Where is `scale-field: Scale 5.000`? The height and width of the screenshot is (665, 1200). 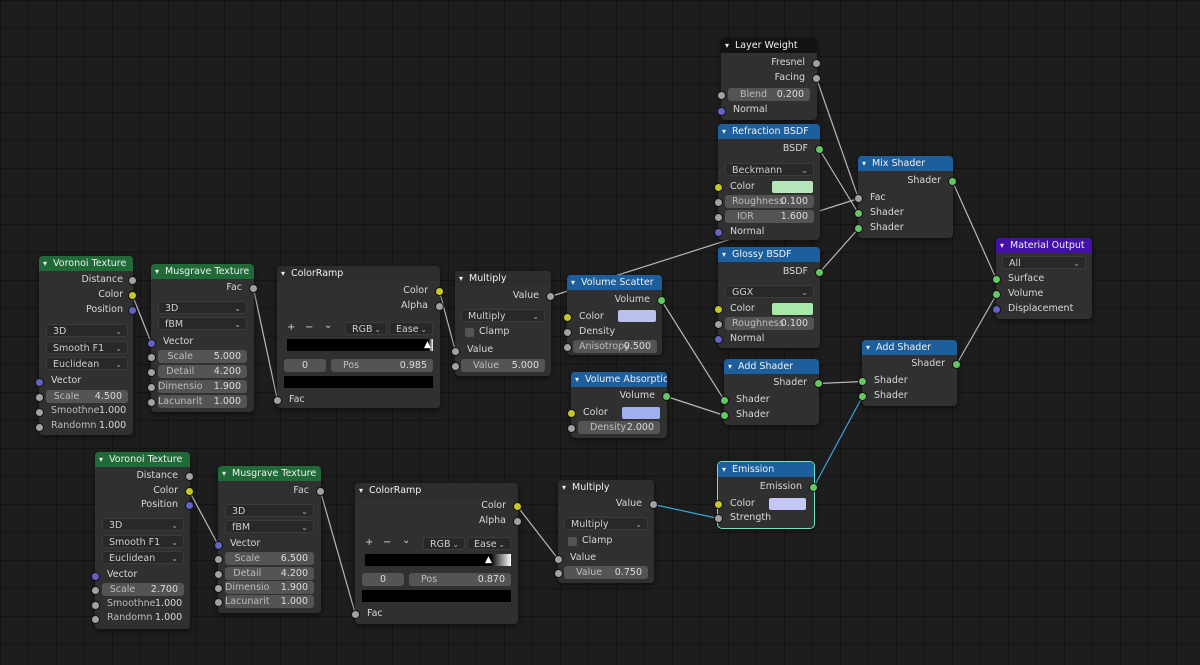
scale-field: Scale 5.000 is located at coordinates (202, 356).